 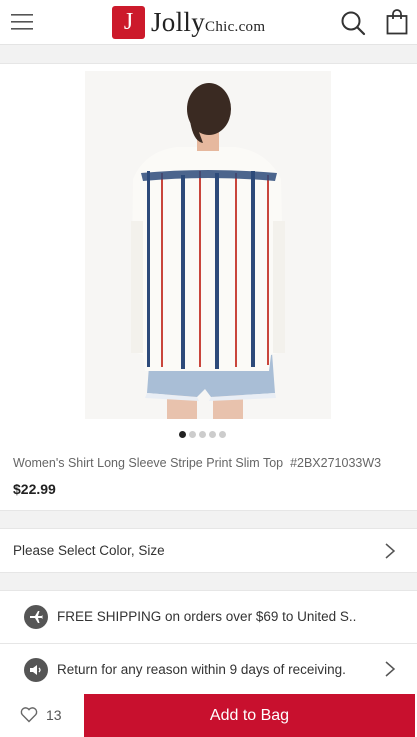 I want to click on select-color-size-label: Please Select Color, Size, so click(x=89, y=550).